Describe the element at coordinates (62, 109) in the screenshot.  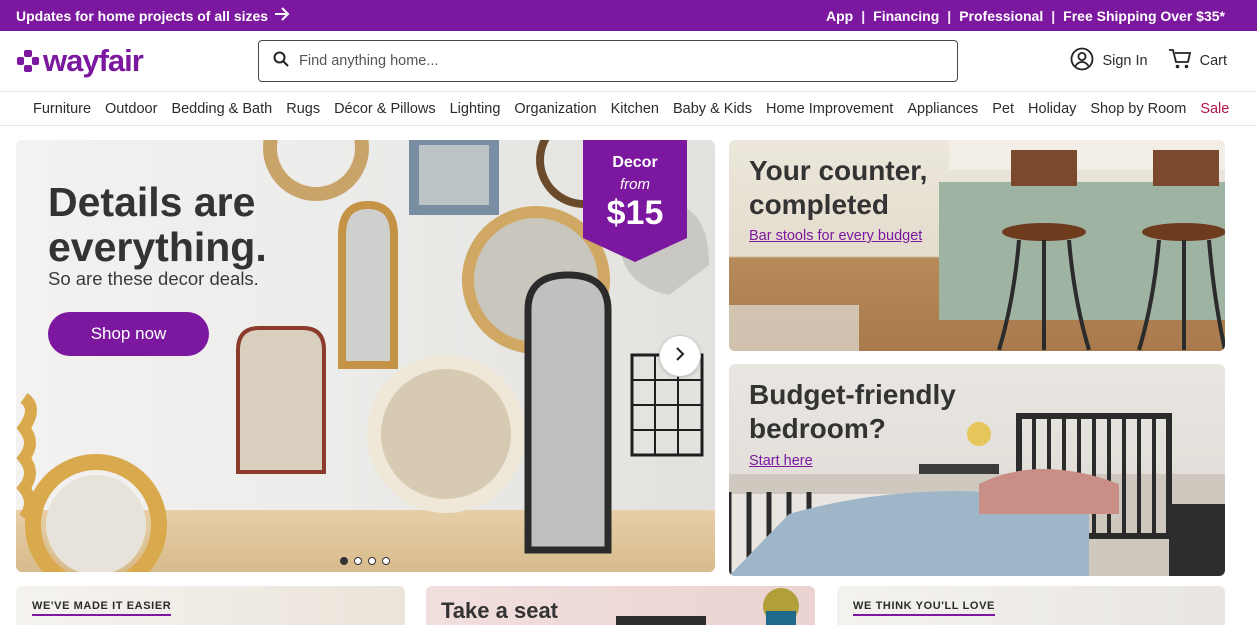
I see `nav-item-furniture: Furniture` at that location.